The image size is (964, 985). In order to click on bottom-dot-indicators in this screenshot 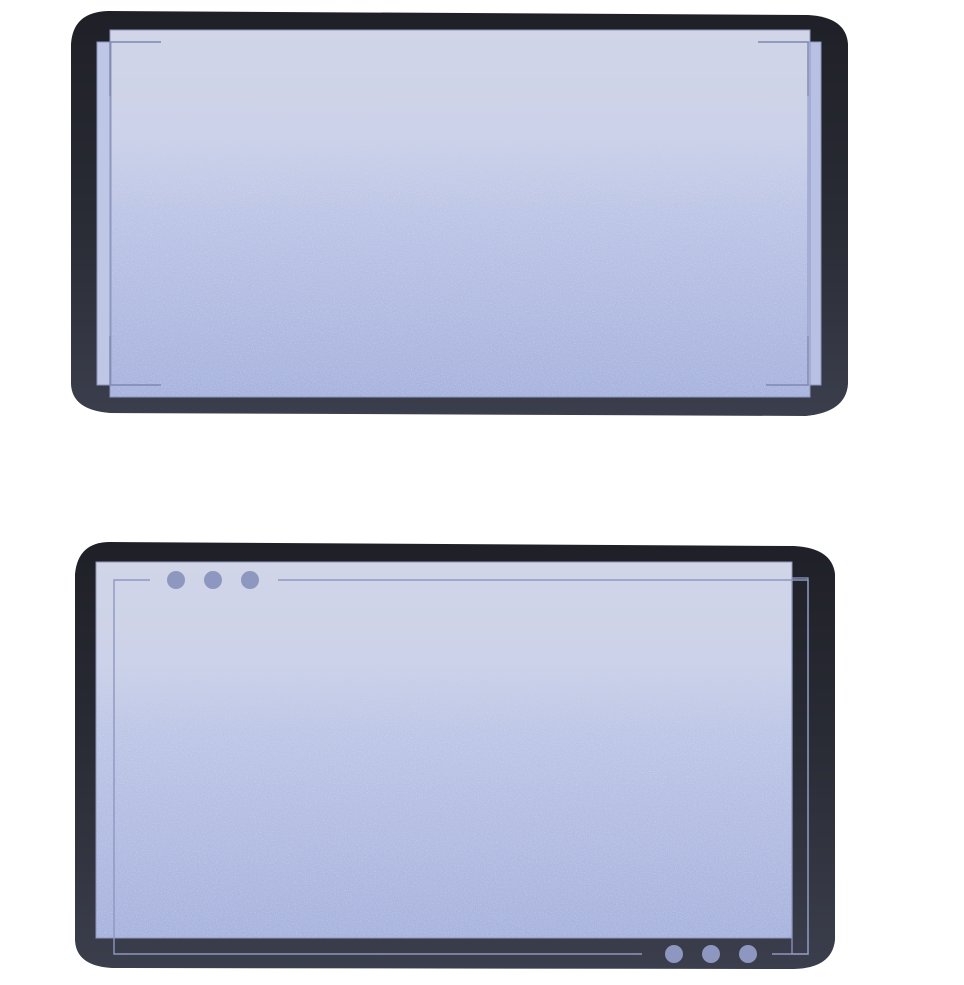, I will do `click(711, 954)`.